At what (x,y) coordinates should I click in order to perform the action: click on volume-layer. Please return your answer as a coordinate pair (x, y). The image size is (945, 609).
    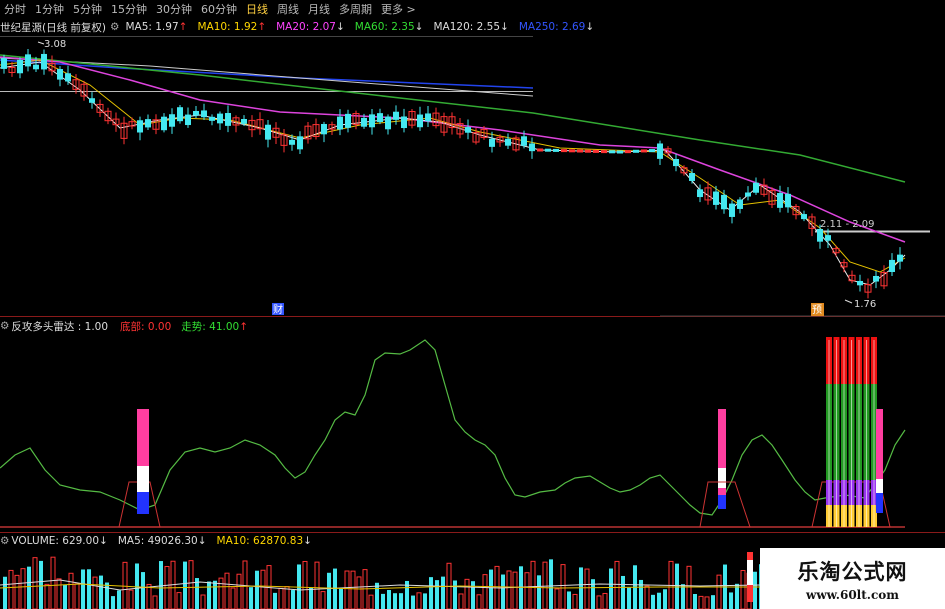
    Looking at the image, I should click on (381, 580).